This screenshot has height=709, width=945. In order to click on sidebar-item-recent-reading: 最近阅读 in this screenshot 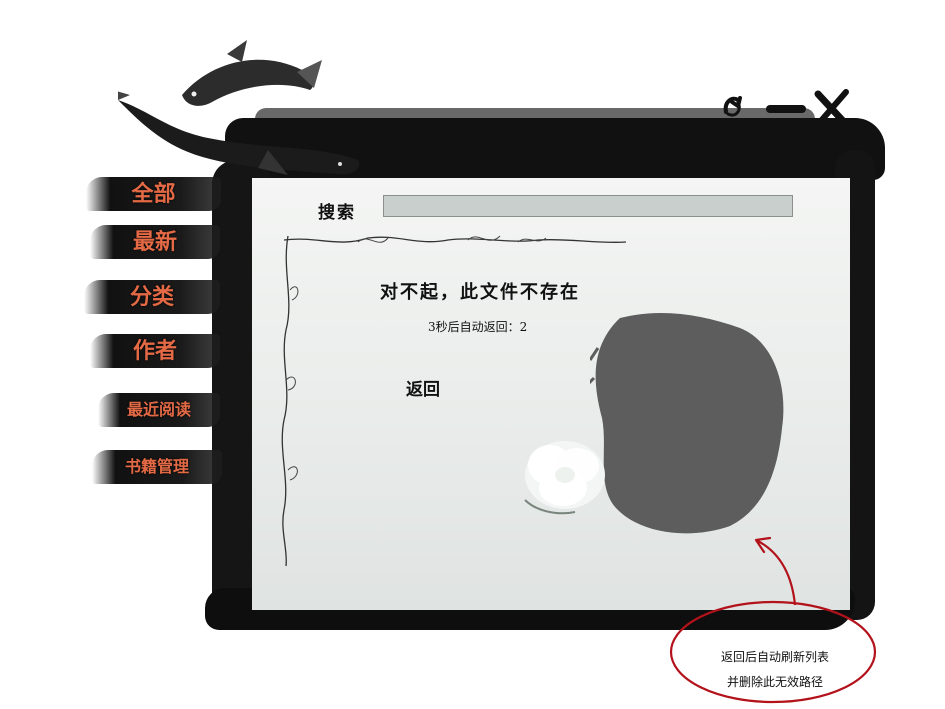, I will do `click(159, 410)`.